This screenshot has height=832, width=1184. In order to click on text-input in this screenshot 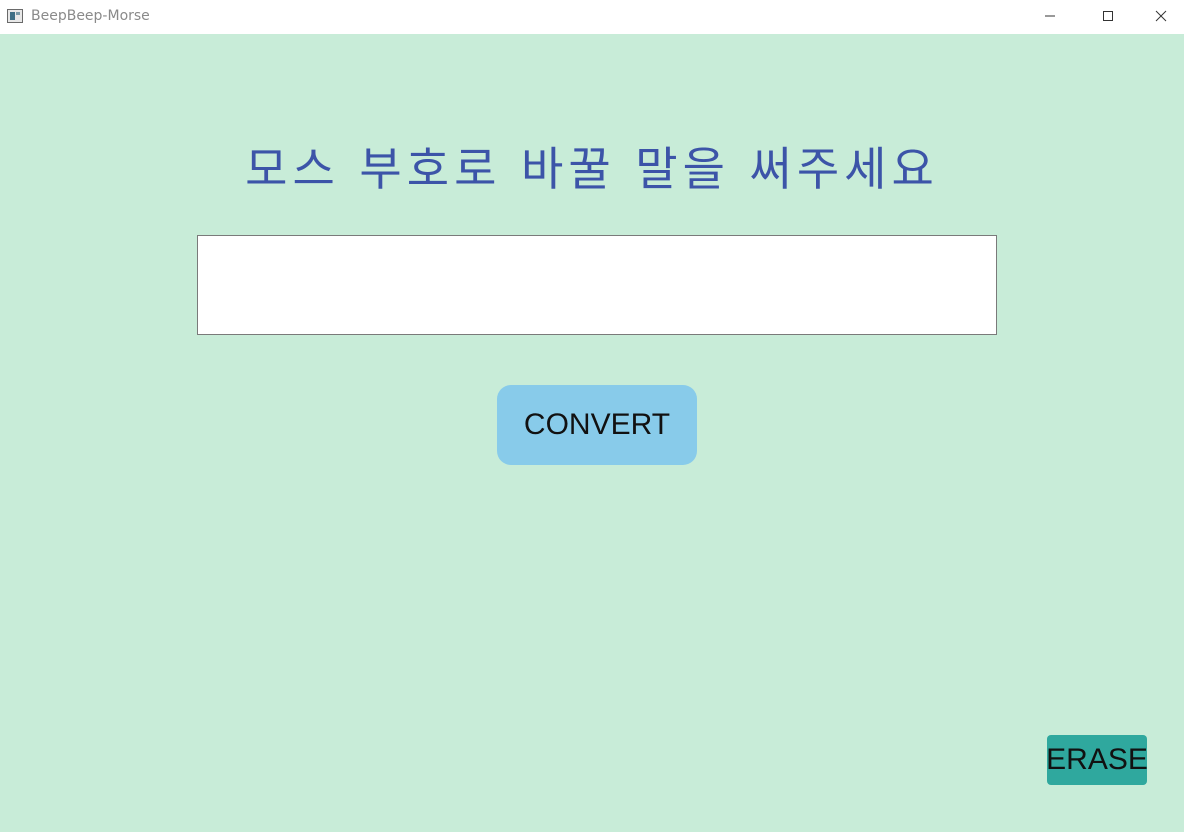, I will do `click(597, 285)`.